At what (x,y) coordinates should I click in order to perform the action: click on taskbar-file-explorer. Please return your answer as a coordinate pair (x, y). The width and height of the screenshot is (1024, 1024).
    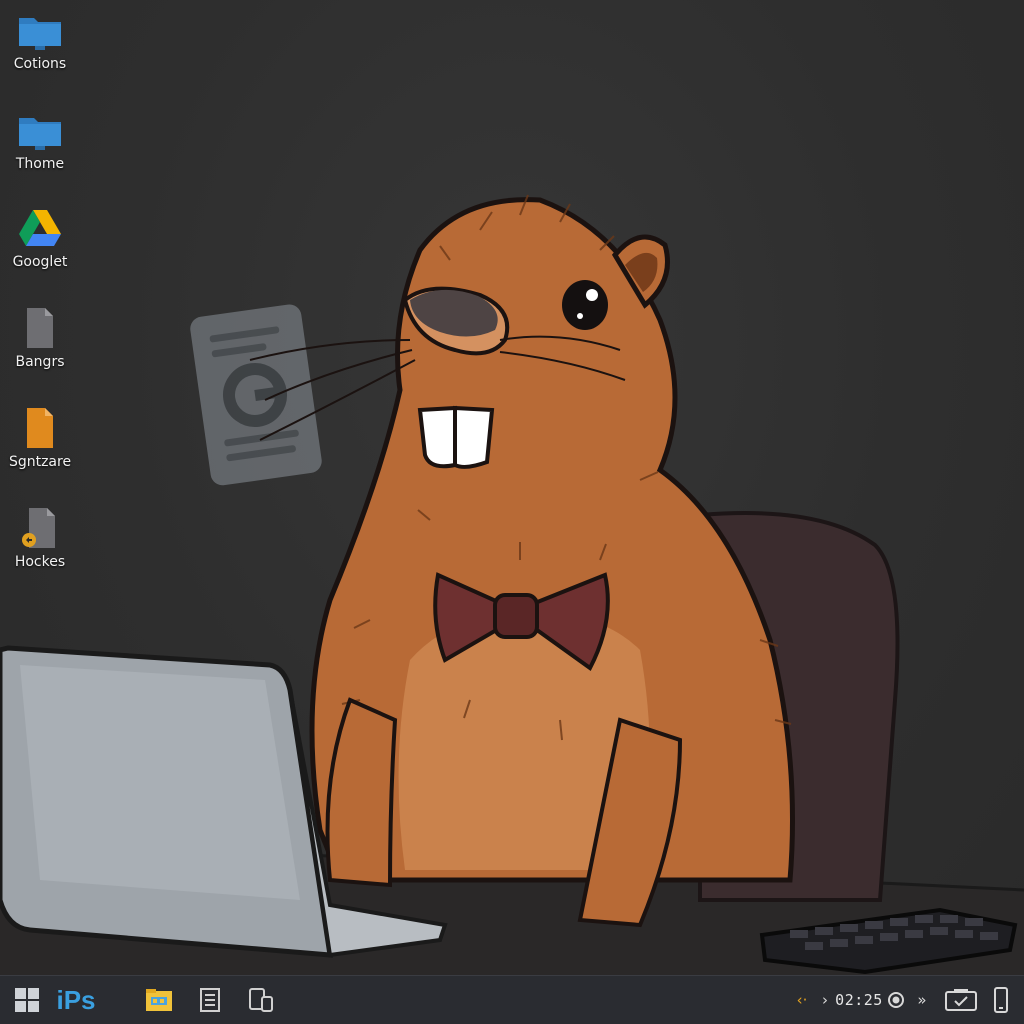
    Looking at the image, I should click on (159, 1000).